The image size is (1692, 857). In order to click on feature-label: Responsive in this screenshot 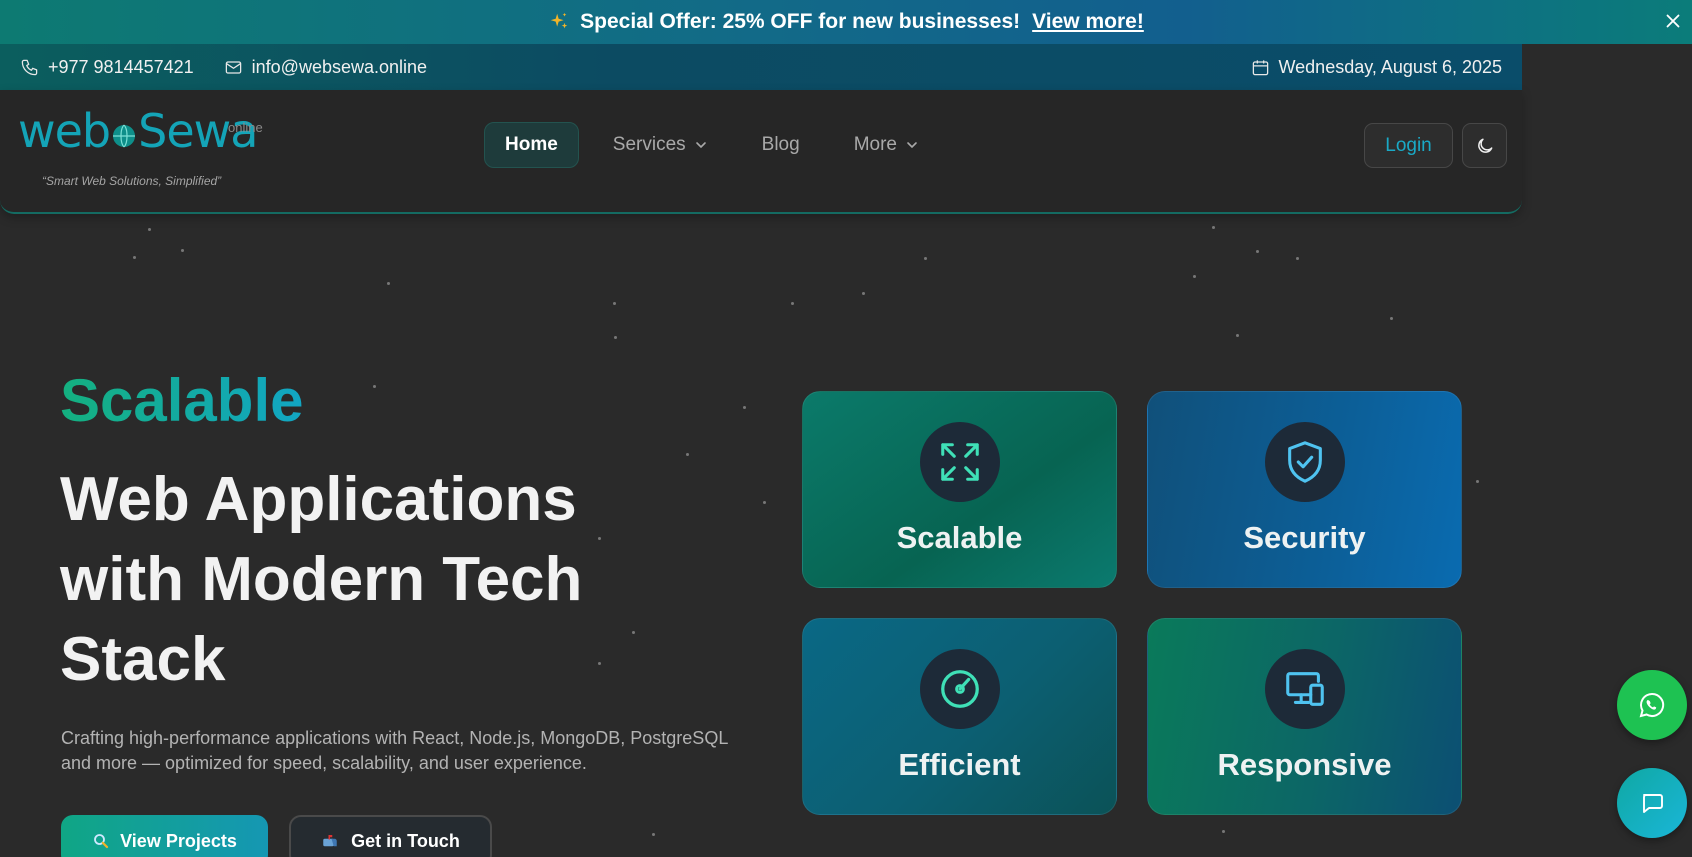, I will do `click(1304, 764)`.